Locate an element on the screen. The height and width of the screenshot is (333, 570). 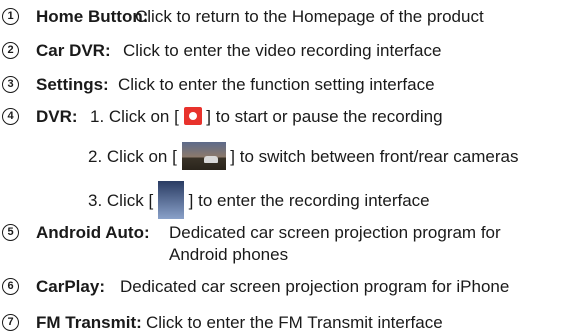
step-text: 3. Click [ is located at coordinates (121, 200).